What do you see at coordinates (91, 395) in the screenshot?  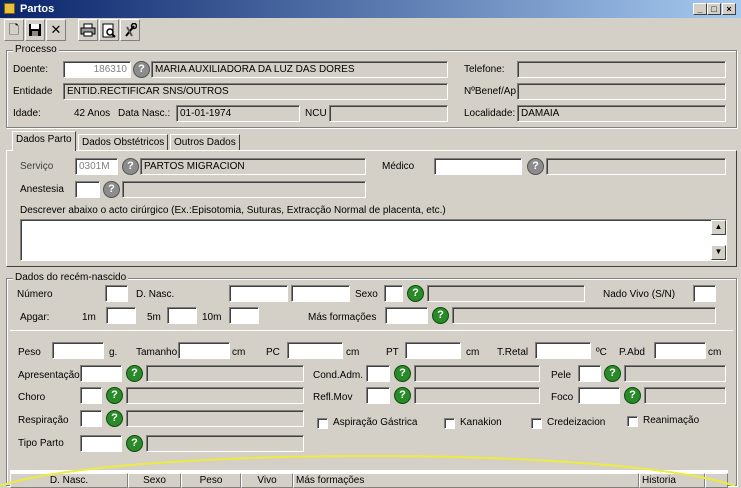 I see `choro-field` at bounding box center [91, 395].